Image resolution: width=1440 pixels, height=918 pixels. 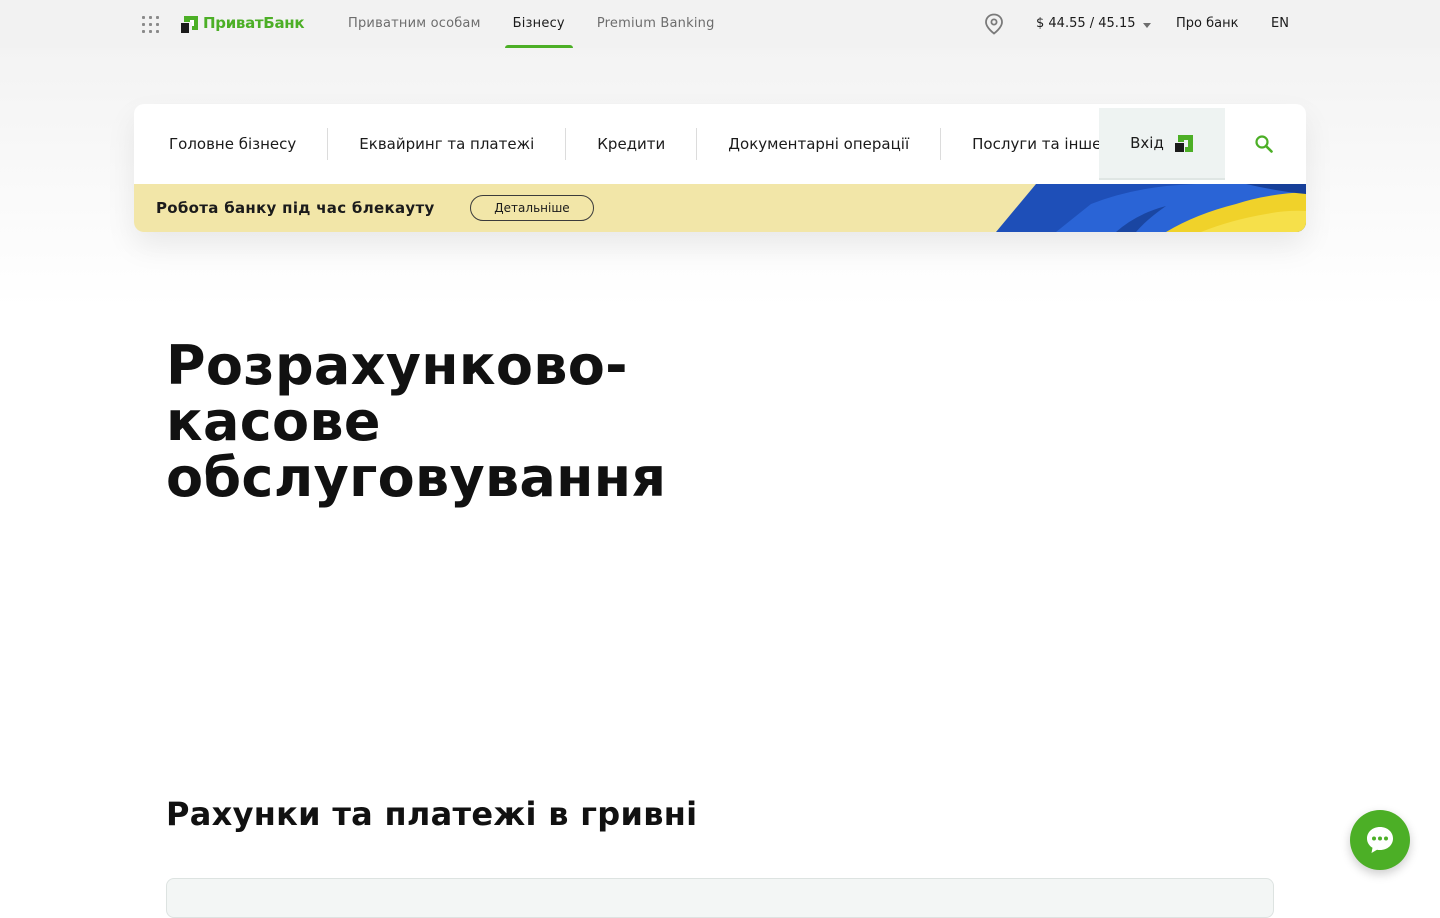 What do you see at coordinates (295, 208) in the screenshot?
I see `banner-text: Робота банку під час блекауту` at bounding box center [295, 208].